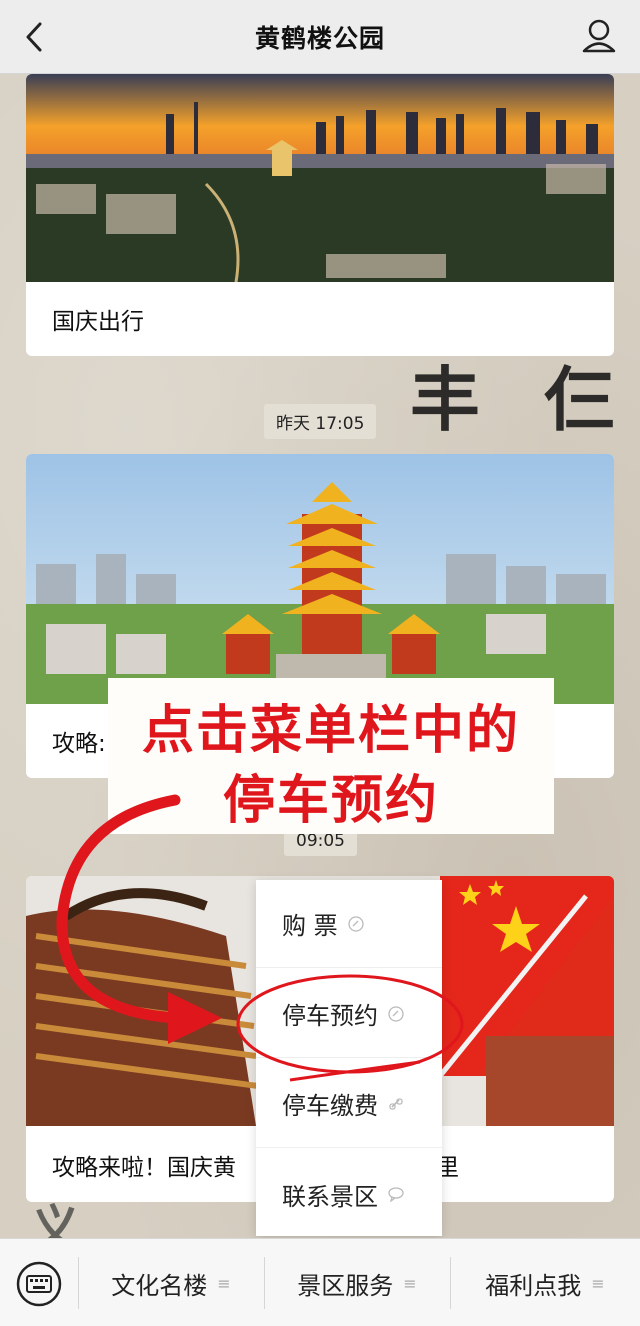 The width and height of the screenshot is (640, 1326). Describe the element at coordinates (350, 1028) in the screenshot. I see `highlight-circle` at that location.